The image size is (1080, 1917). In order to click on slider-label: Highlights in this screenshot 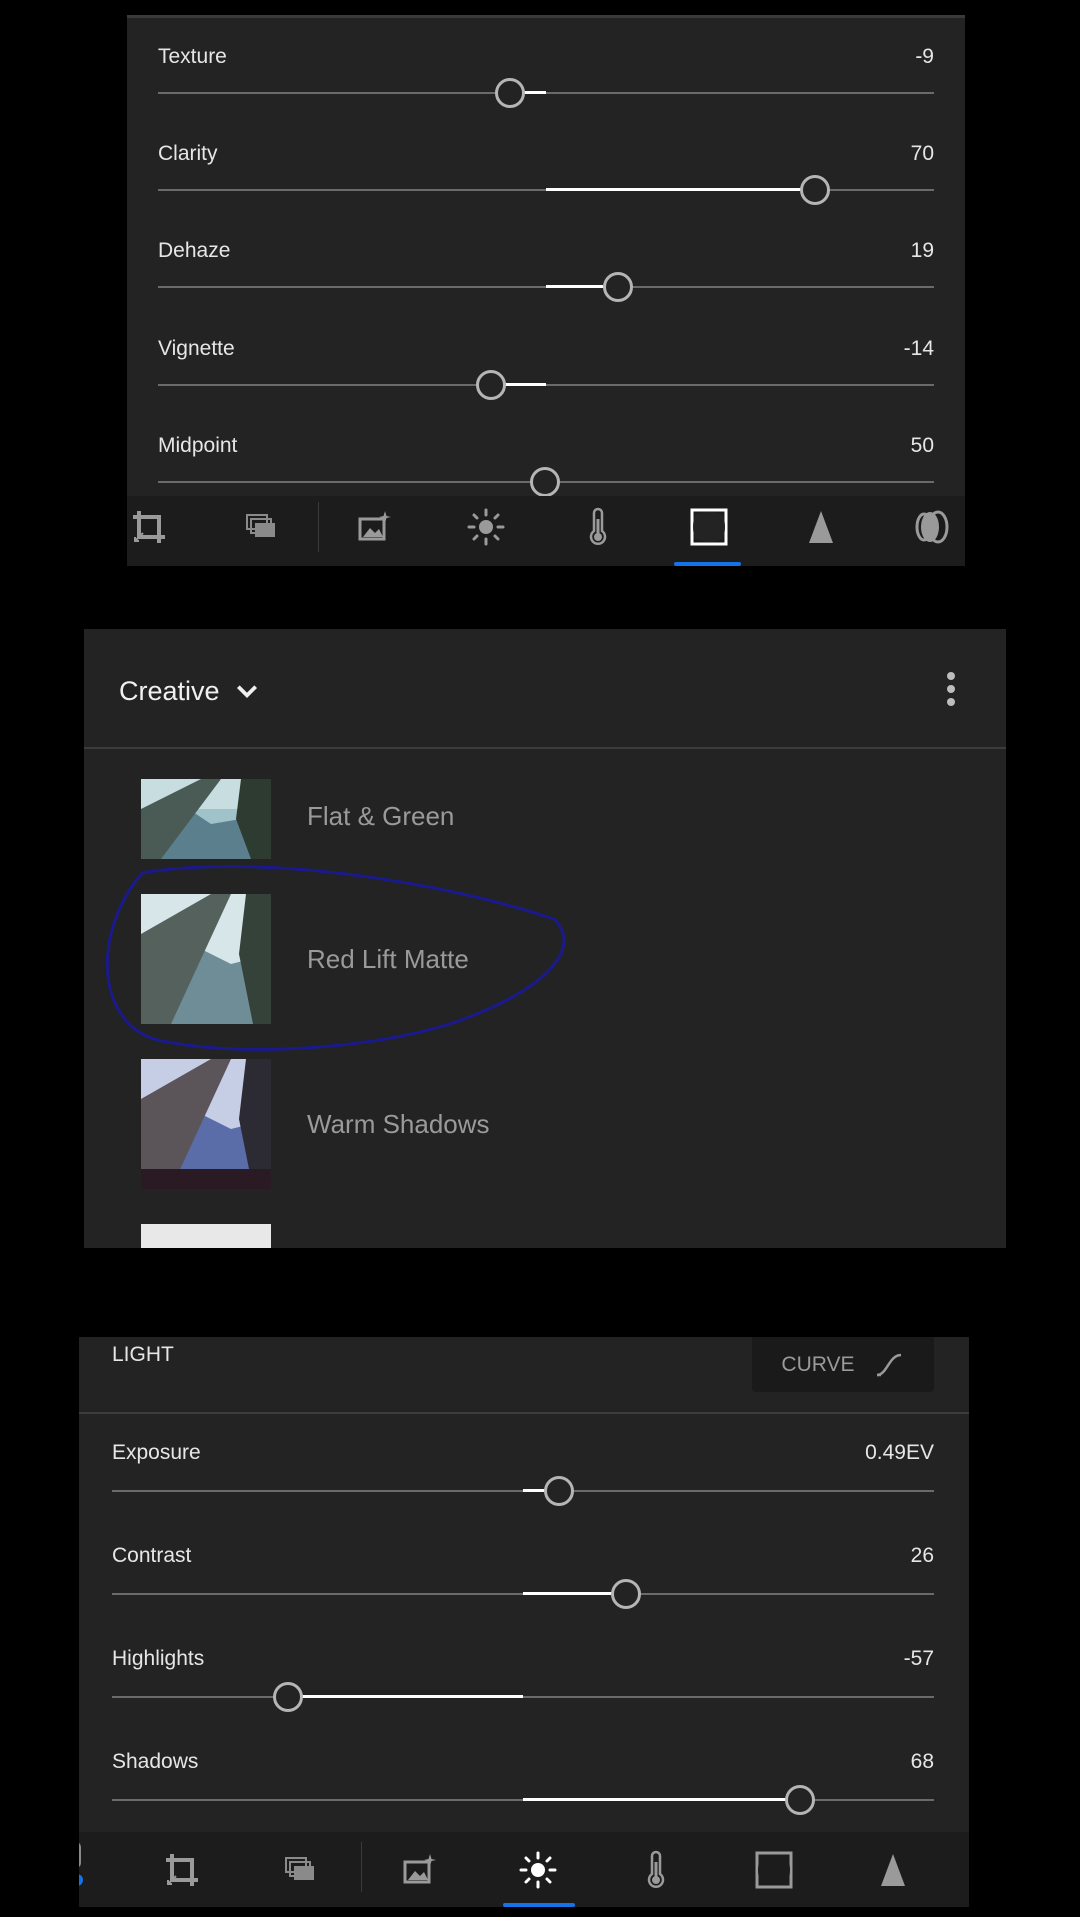, I will do `click(158, 1658)`.